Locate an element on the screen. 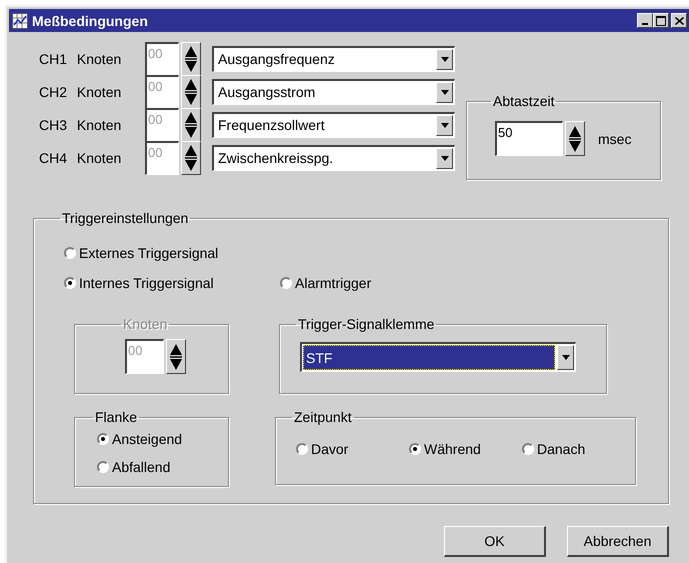 The height and width of the screenshot is (563, 689). radio-label: Internes Triggersignal is located at coordinates (146, 283).